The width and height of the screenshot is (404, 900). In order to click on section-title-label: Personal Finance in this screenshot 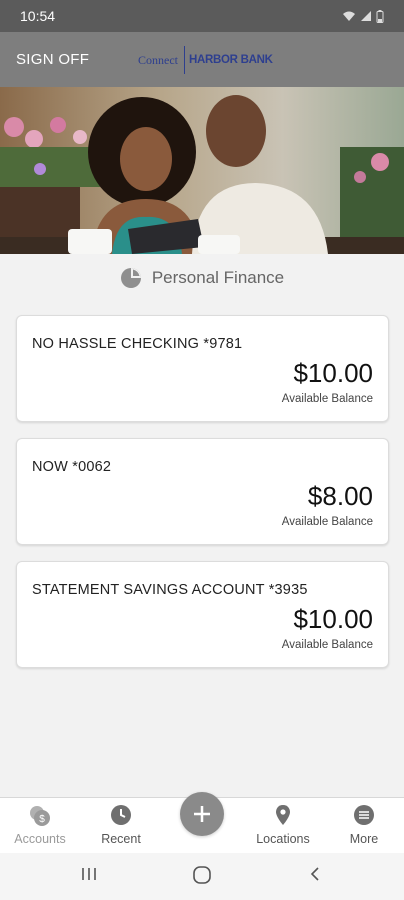, I will do `click(218, 277)`.